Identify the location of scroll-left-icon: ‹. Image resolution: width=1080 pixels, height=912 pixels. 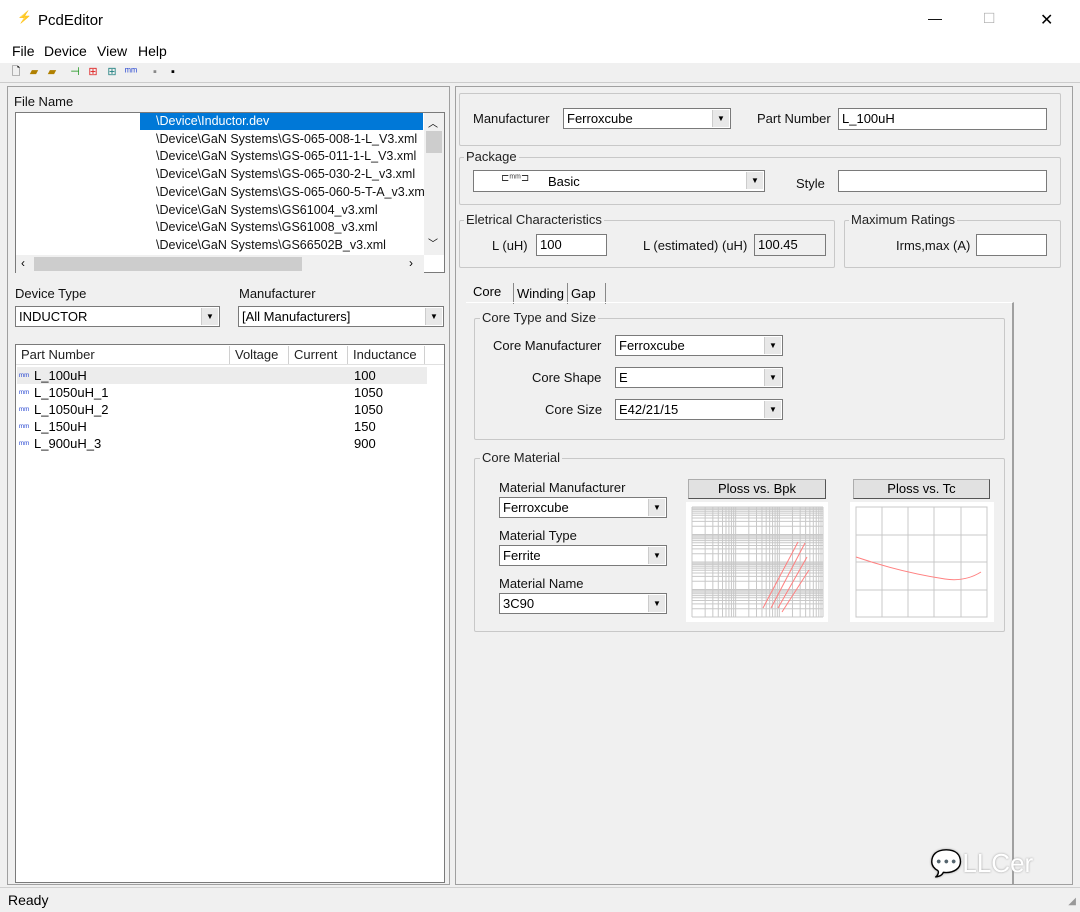
(23, 263).